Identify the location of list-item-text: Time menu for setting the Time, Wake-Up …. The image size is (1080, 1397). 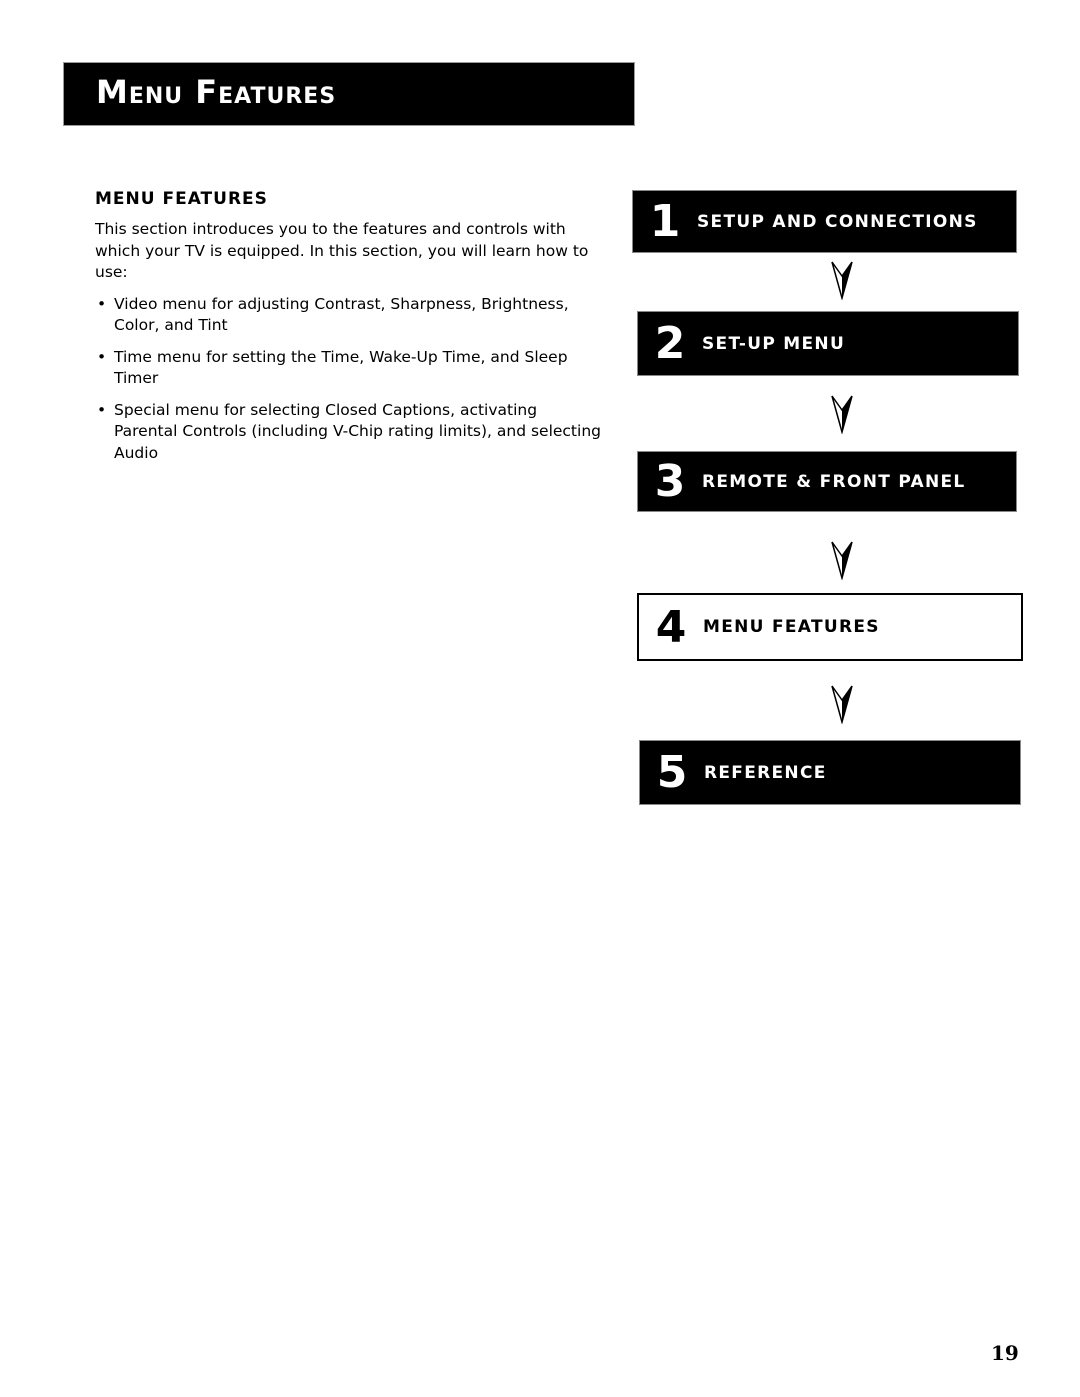
(341, 367).